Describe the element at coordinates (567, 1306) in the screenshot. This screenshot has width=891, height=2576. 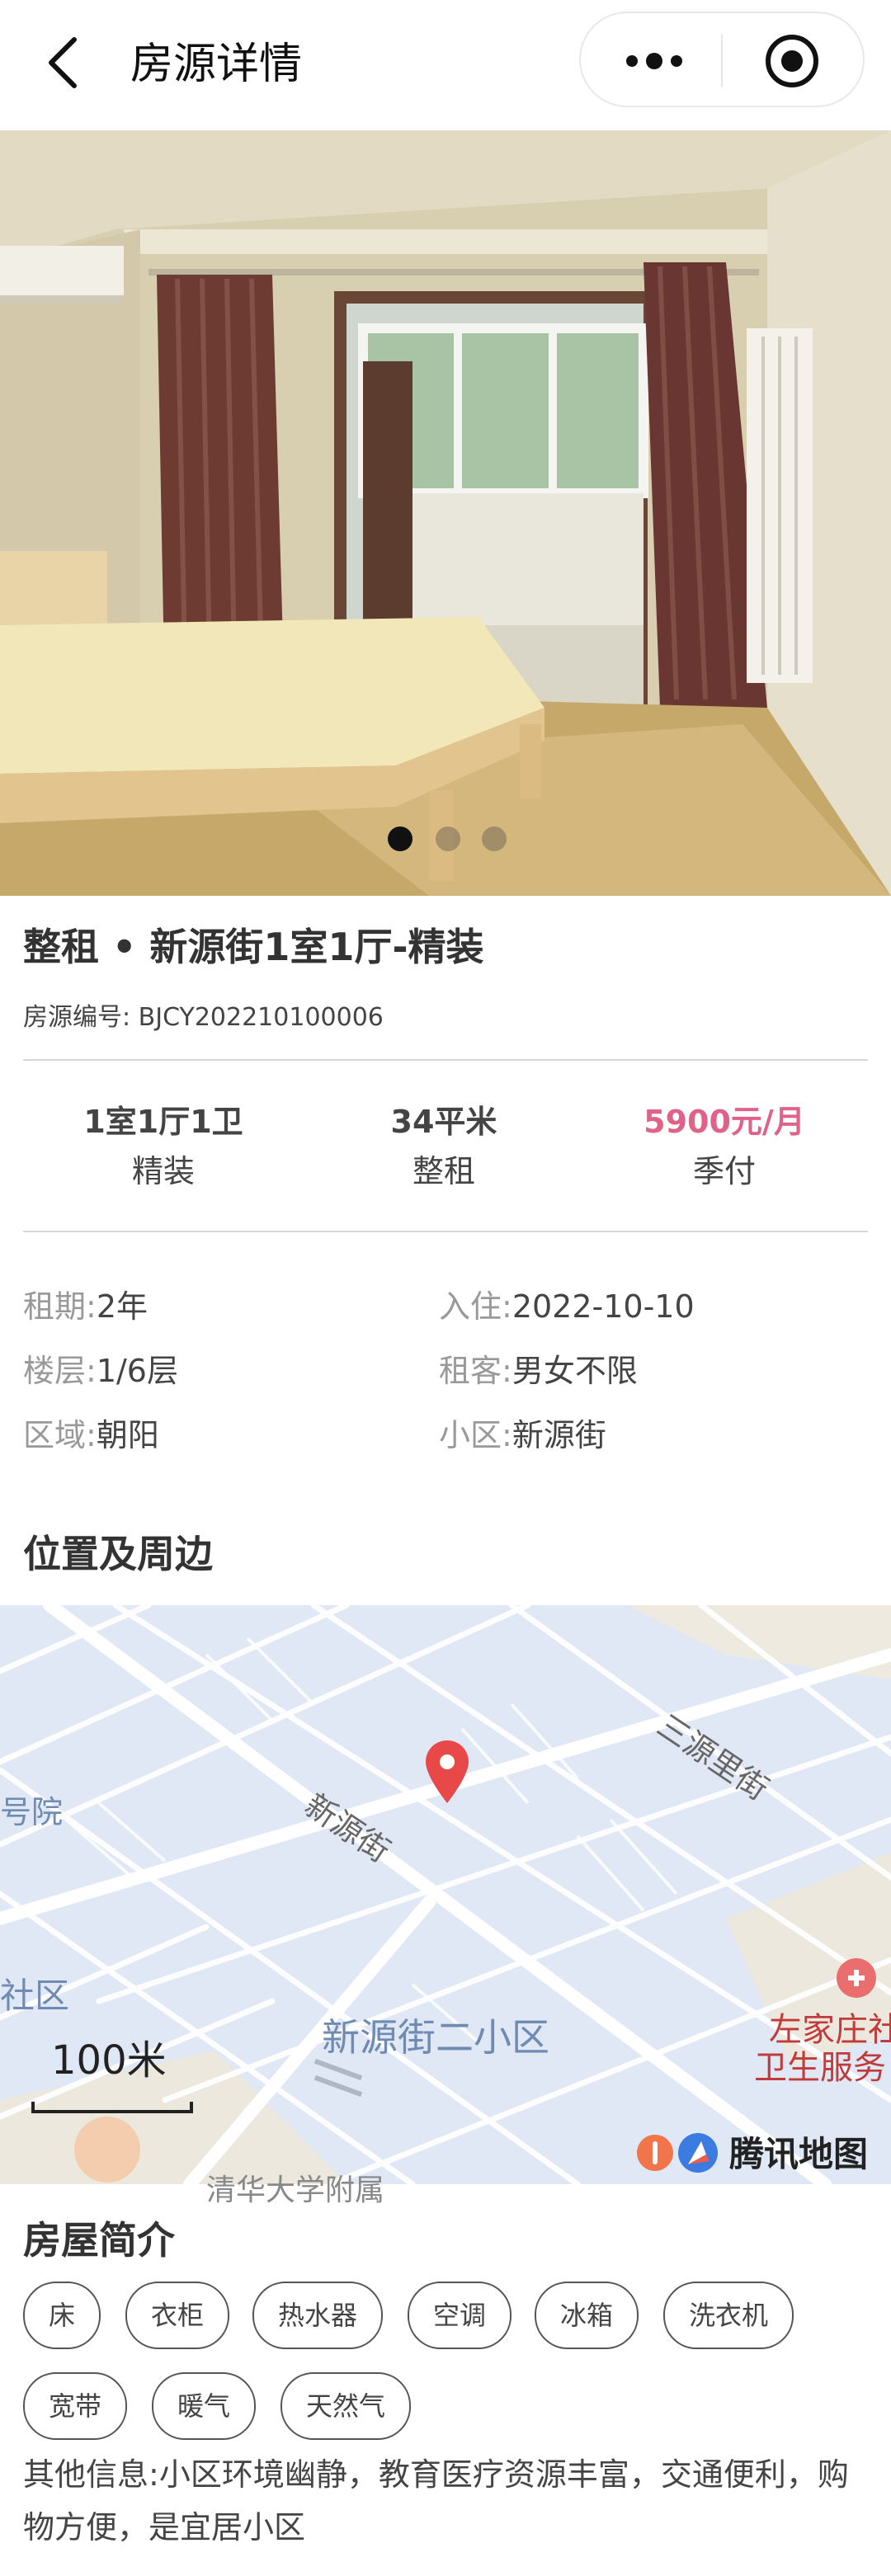
I see `attr-movein: 入住:2022-10-10` at that location.